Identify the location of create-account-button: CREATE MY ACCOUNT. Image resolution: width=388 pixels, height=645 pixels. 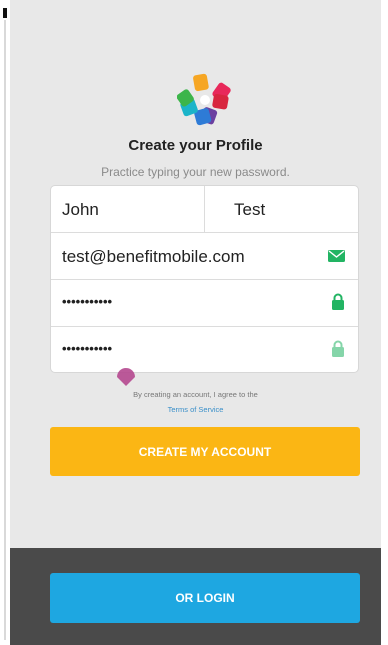
(205, 451).